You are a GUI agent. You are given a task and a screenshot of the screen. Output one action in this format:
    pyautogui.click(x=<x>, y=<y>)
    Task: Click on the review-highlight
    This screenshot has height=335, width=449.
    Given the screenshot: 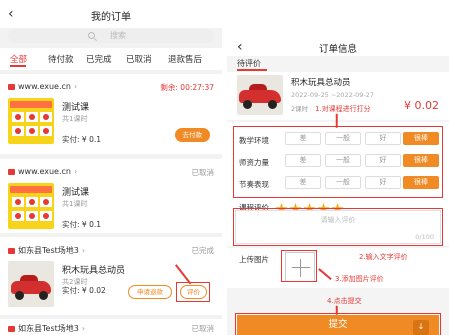 What is the action you would take?
    pyautogui.click(x=193, y=292)
    